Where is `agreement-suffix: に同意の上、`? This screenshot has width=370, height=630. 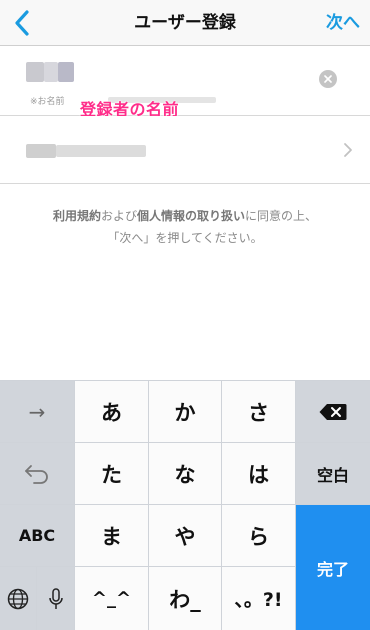 agreement-suffix: に同意の上、 is located at coordinates (281, 216).